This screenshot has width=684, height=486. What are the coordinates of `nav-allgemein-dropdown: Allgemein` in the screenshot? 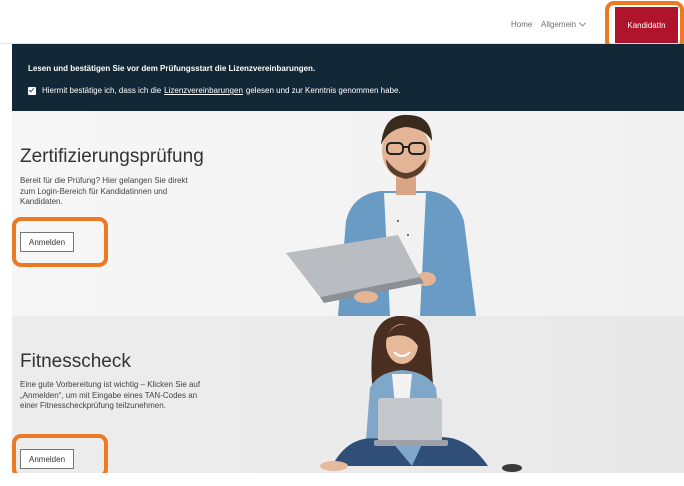 It's located at (564, 24).